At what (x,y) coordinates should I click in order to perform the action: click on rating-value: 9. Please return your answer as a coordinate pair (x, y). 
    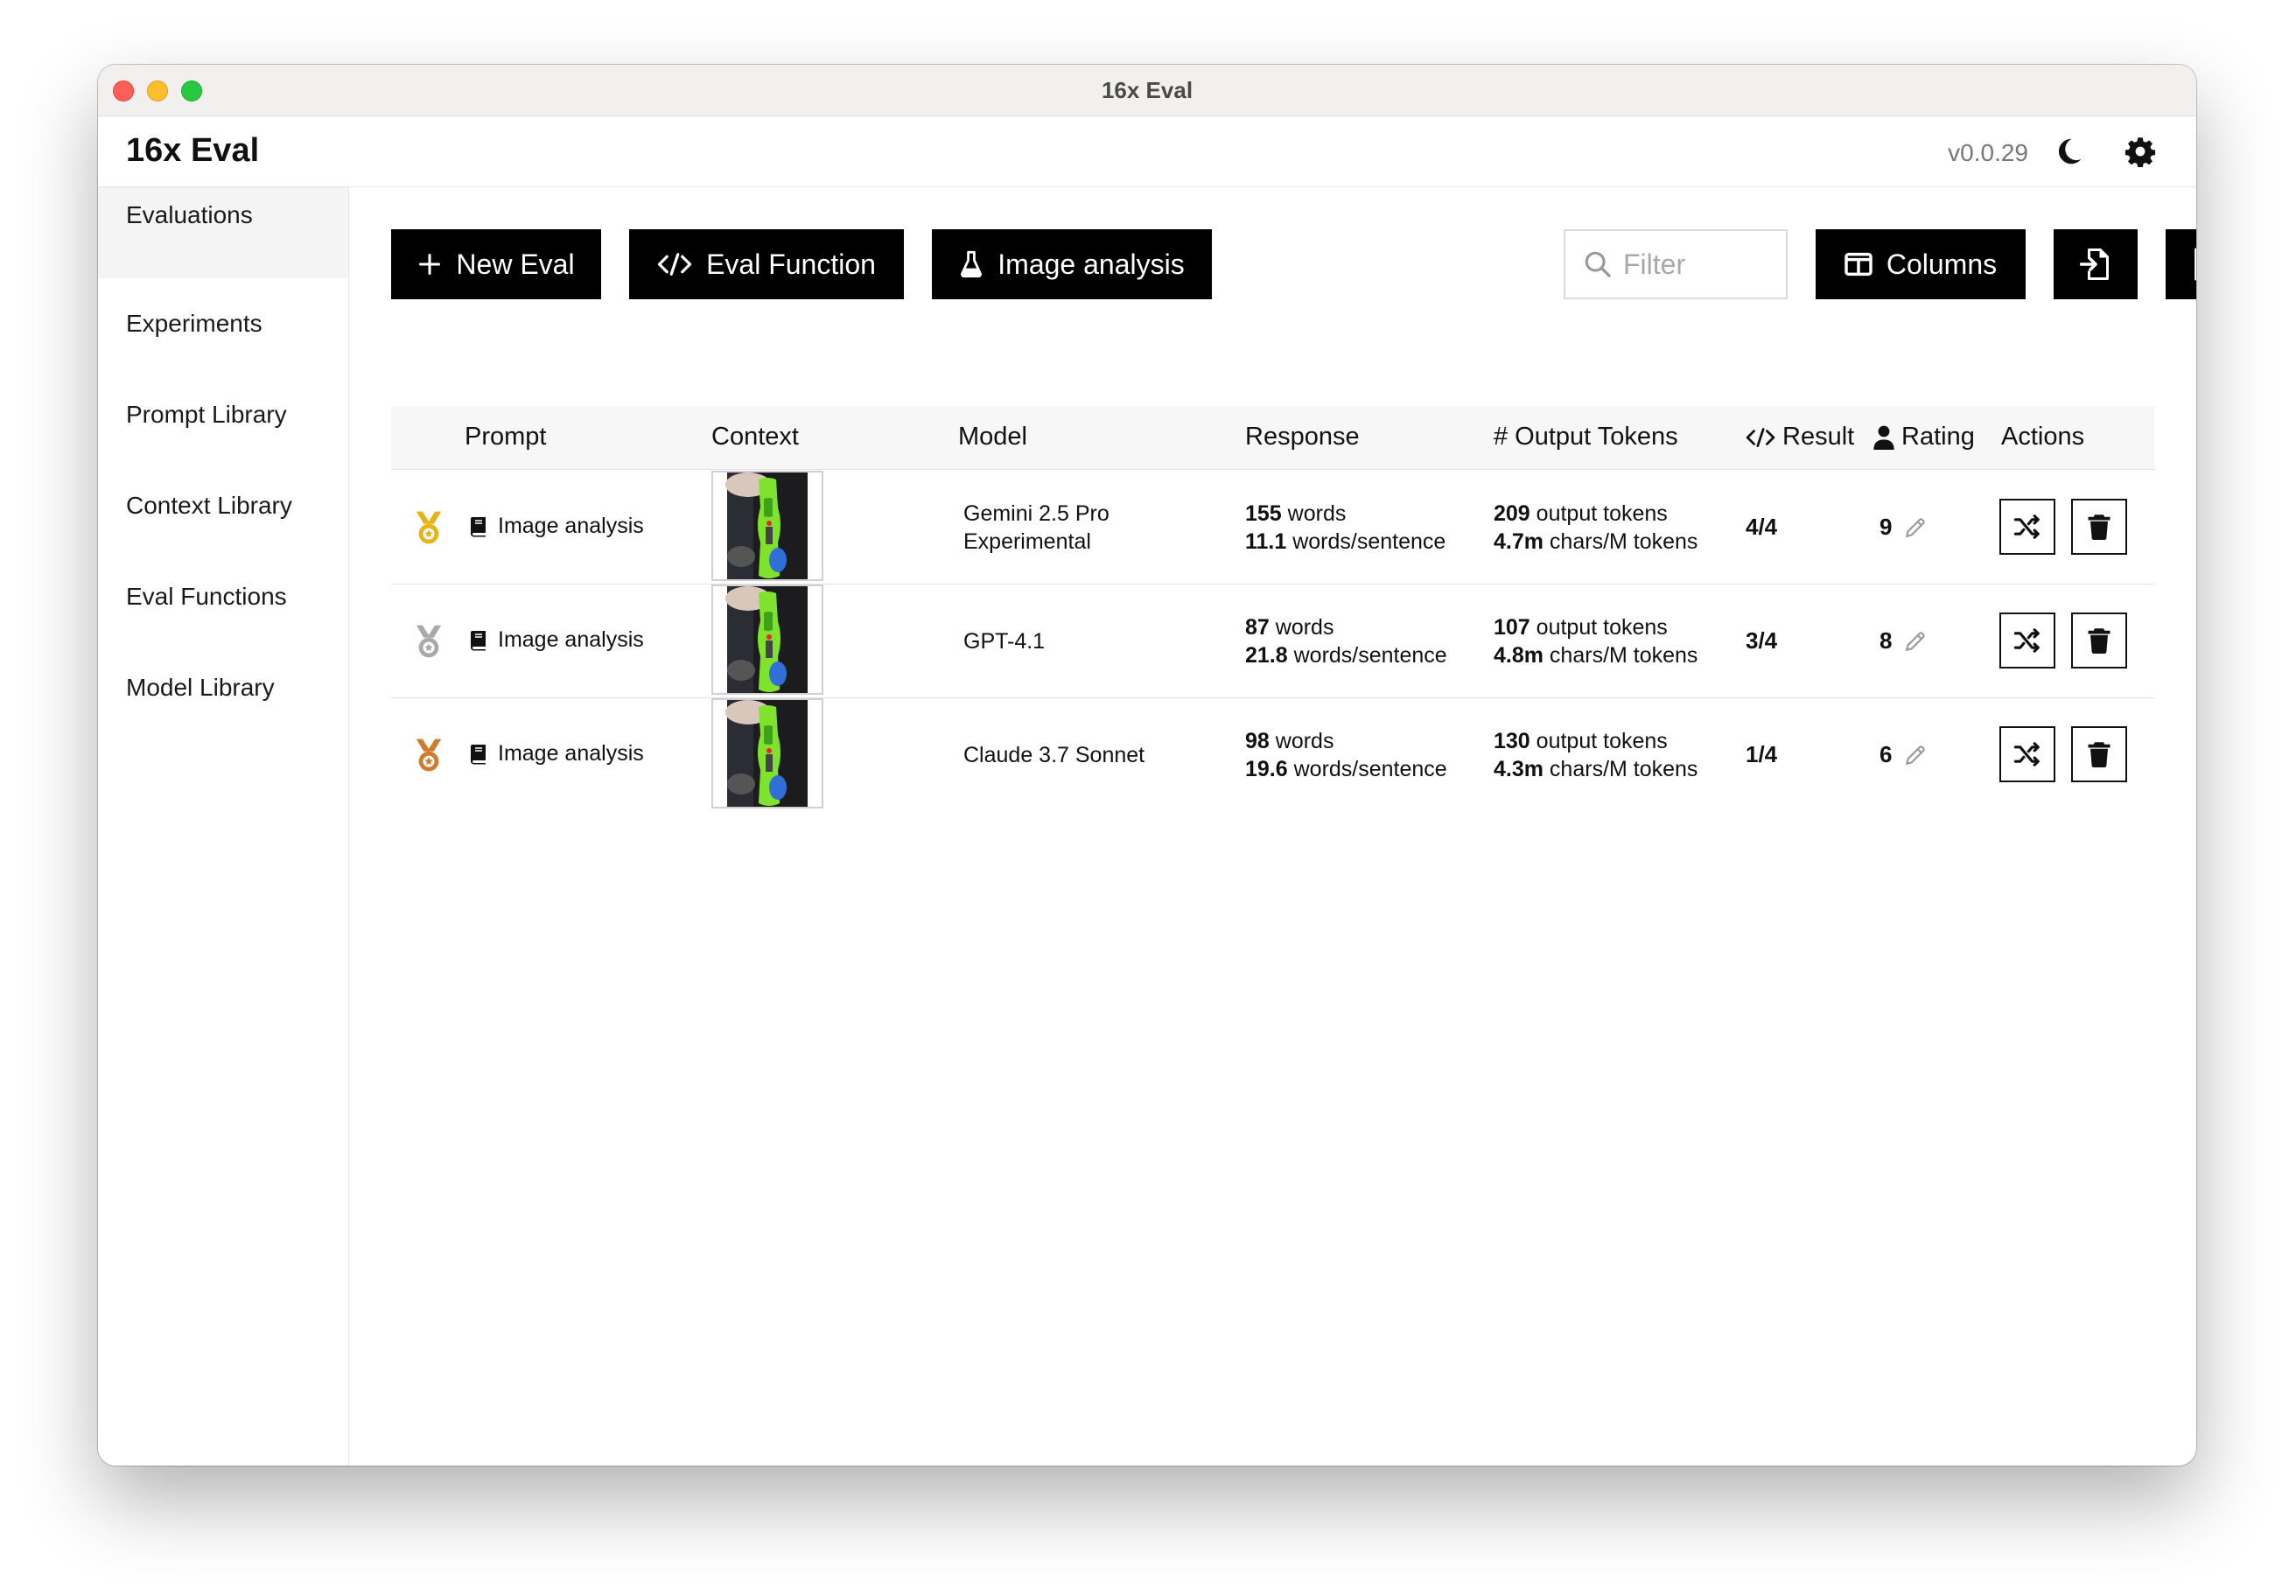
    Looking at the image, I should click on (1886, 527).